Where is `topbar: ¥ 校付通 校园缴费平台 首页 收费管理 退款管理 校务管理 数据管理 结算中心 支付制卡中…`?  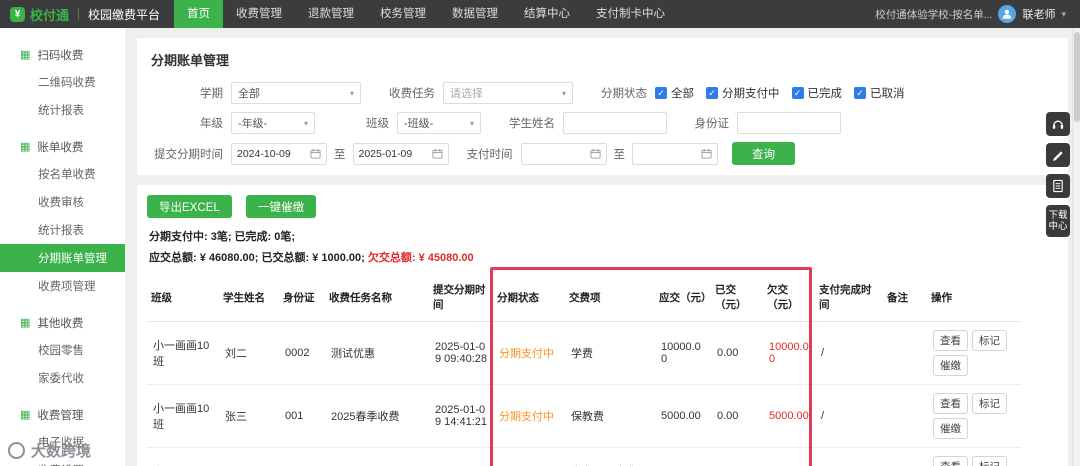
topbar: ¥ 校付通 校园缴费平台 首页 收费管理 退款管理 校务管理 数据管理 结算中心 支付制卡中… is located at coordinates (540, 14).